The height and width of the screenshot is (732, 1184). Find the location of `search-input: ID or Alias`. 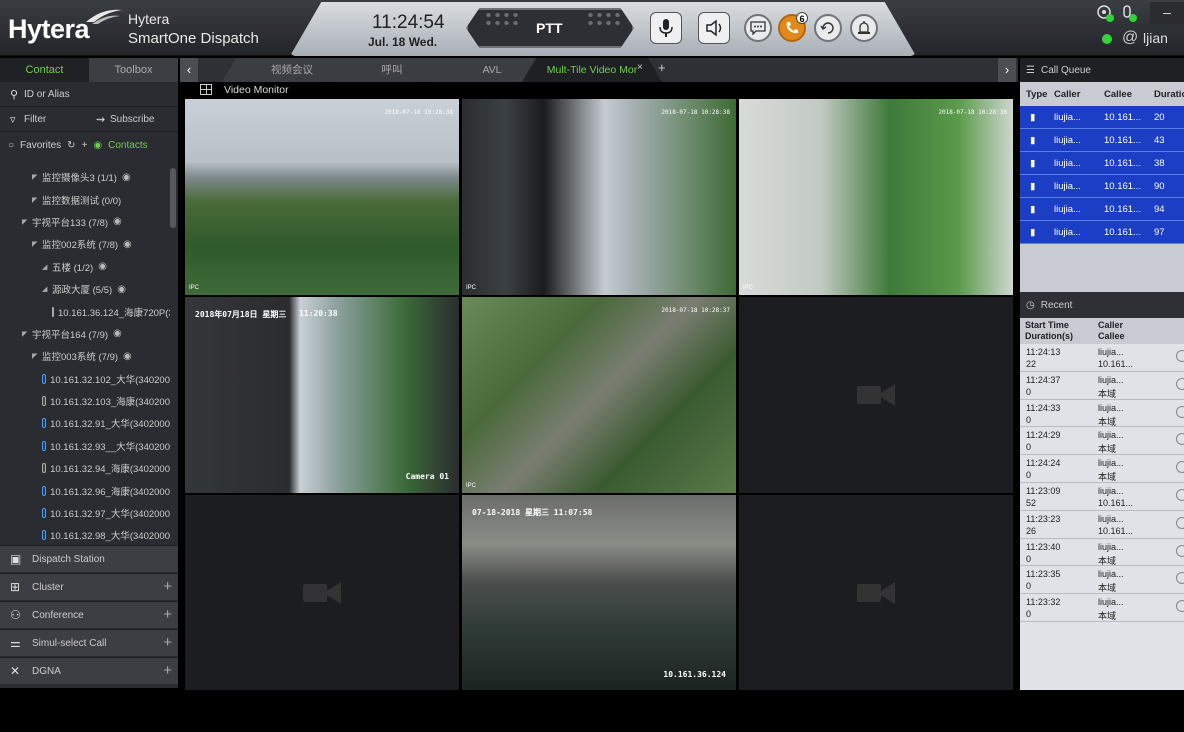

search-input: ID or Alias is located at coordinates (47, 94).